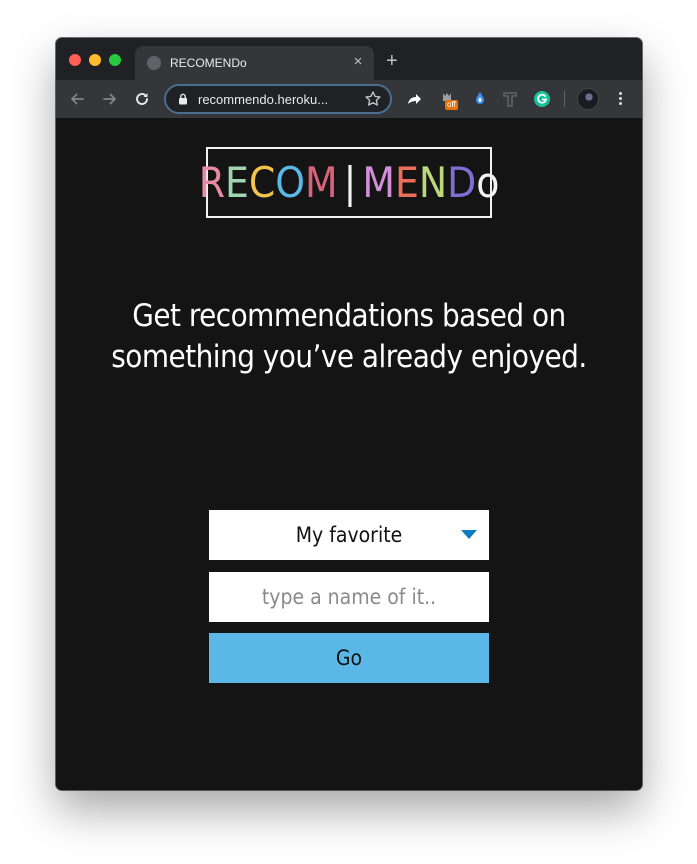 The width and height of the screenshot is (697, 864). What do you see at coordinates (349, 316) in the screenshot?
I see `tagline-line-1: Get recommendations based on` at bounding box center [349, 316].